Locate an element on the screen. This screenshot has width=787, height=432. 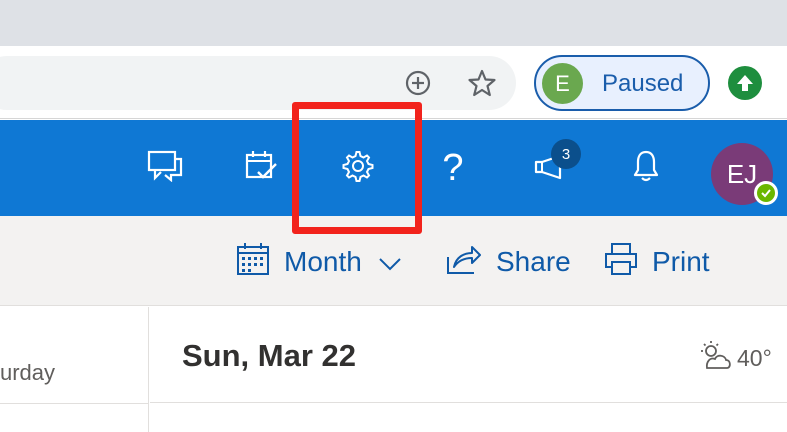
notification-count-badge: 3 is located at coordinates (566, 154).